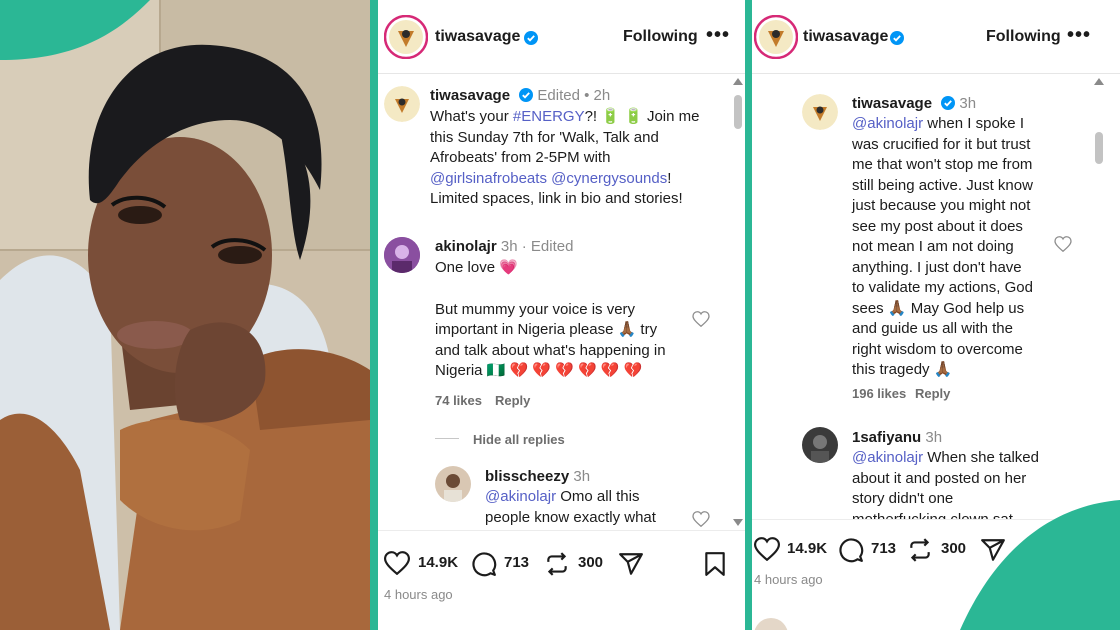 Image resolution: width=1120 pixels, height=630 pixels. I want to click on comment-line: Nigeria 🇳🇬 💔 💔 💔 💔 💔 💔, so click(539, 370).